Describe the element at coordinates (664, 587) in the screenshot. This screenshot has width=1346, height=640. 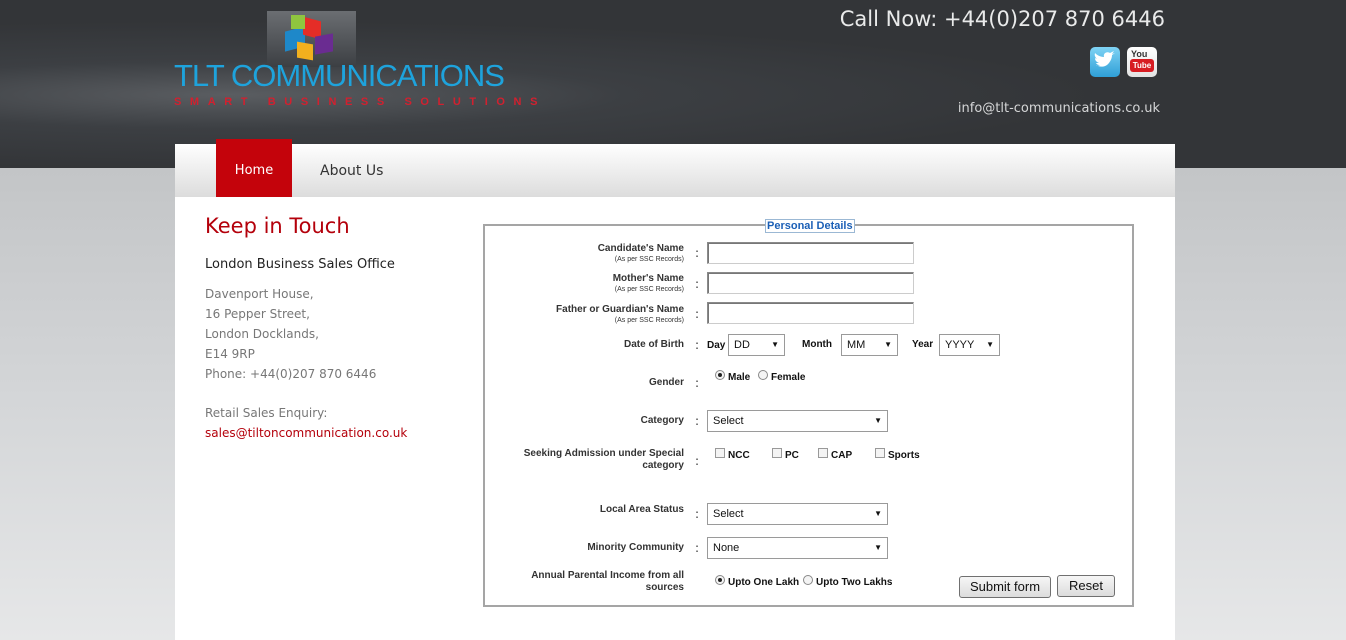
I see `income-label-line2: sources` at that location.